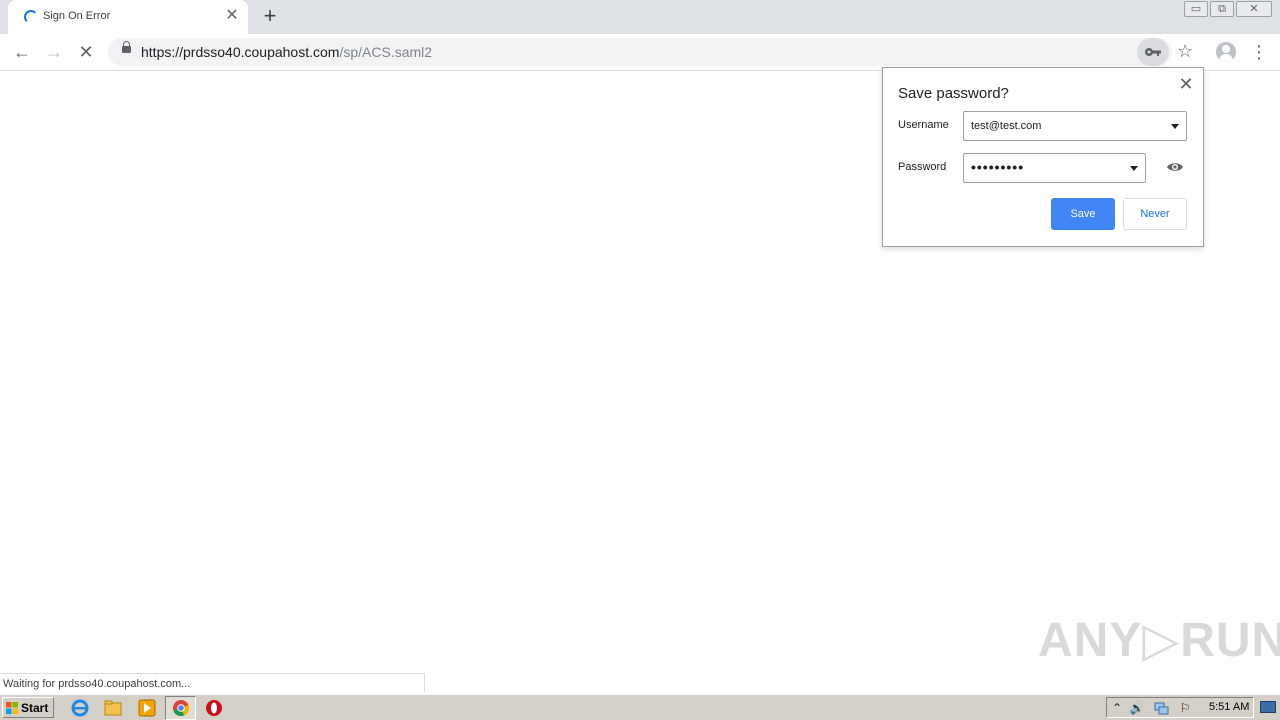 This screenshot has width=1280, height=720. Describe the element at coordinates (54, 52) in the screenshot. I see `forward-icon: →` at that location.